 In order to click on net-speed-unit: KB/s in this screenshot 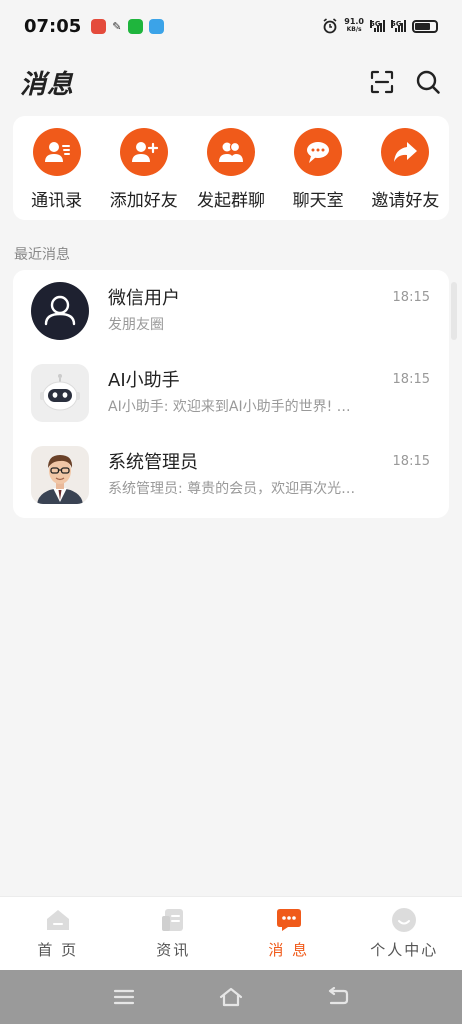, I will do `click(354, 29)`.